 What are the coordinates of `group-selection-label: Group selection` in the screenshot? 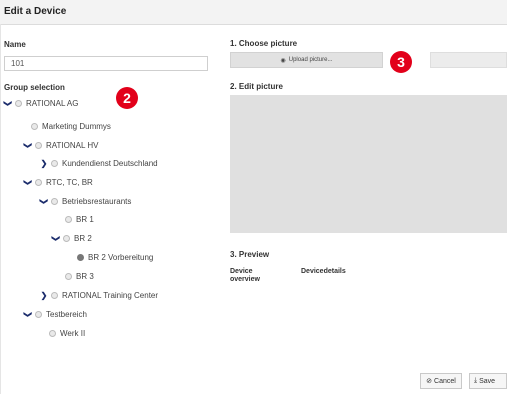 It's located at (34, 87).